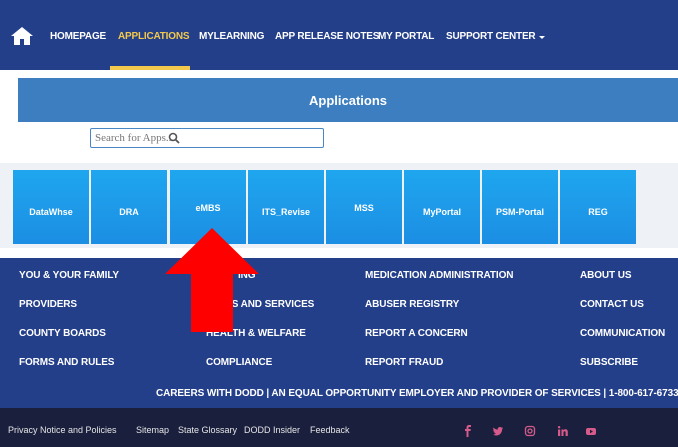 The height and width of the screenshot is (447, 678). I want to click on app-tile-label: PSM-Portal, so click(519, 212).